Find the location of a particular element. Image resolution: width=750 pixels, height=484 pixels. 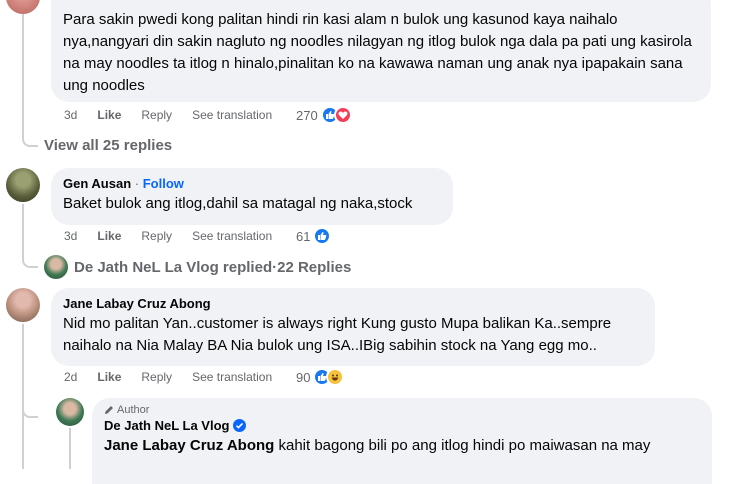

reaction-summary: 61 is located at coordinates (314, 236).